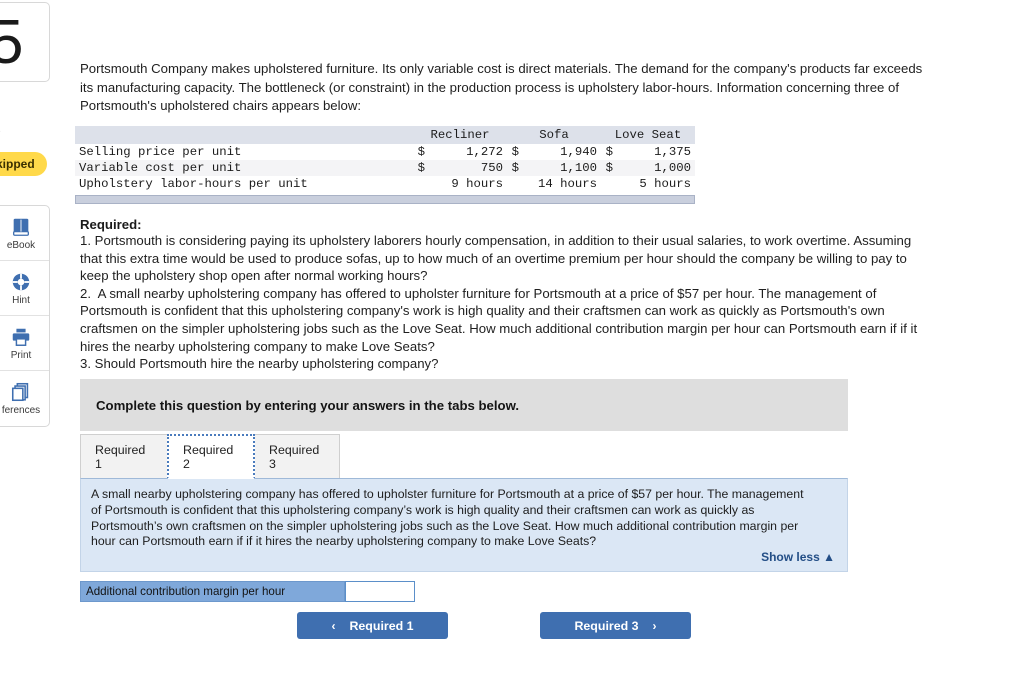  I want to click on tab-label: Required 1, so click(120, 456).